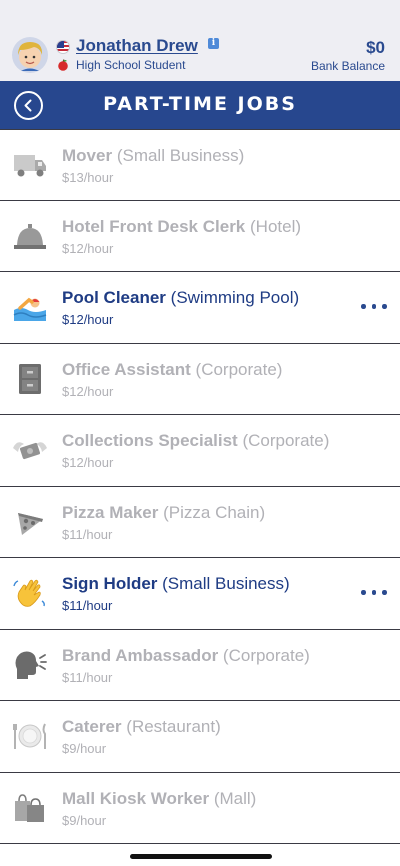 The image size is (400, 866). Describe the element at coordinates (347, 66) in the screenshot. I see `bank-balance-label: Bank Balance` at that location.